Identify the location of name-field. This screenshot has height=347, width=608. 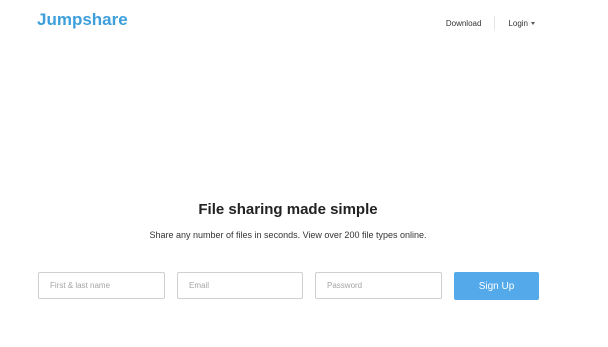
(101, 285).